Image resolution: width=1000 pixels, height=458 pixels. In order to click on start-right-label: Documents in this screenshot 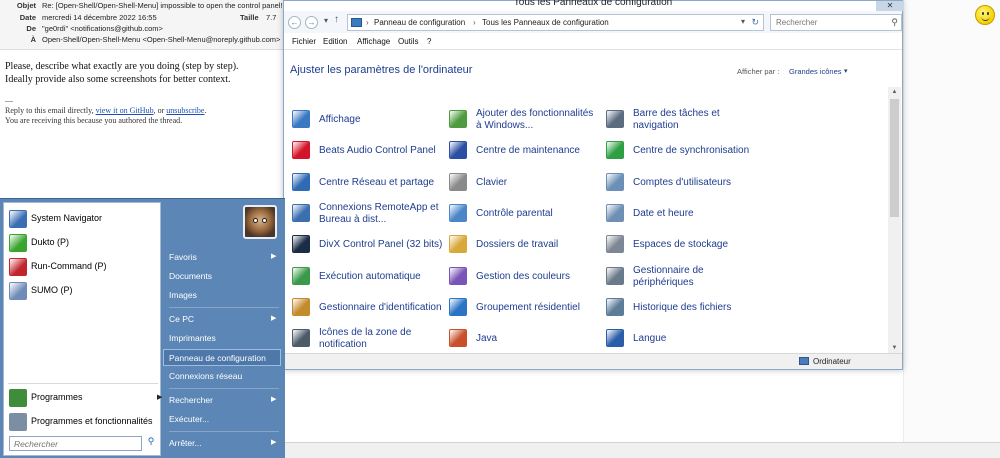, I will do `click(190, 276)`.